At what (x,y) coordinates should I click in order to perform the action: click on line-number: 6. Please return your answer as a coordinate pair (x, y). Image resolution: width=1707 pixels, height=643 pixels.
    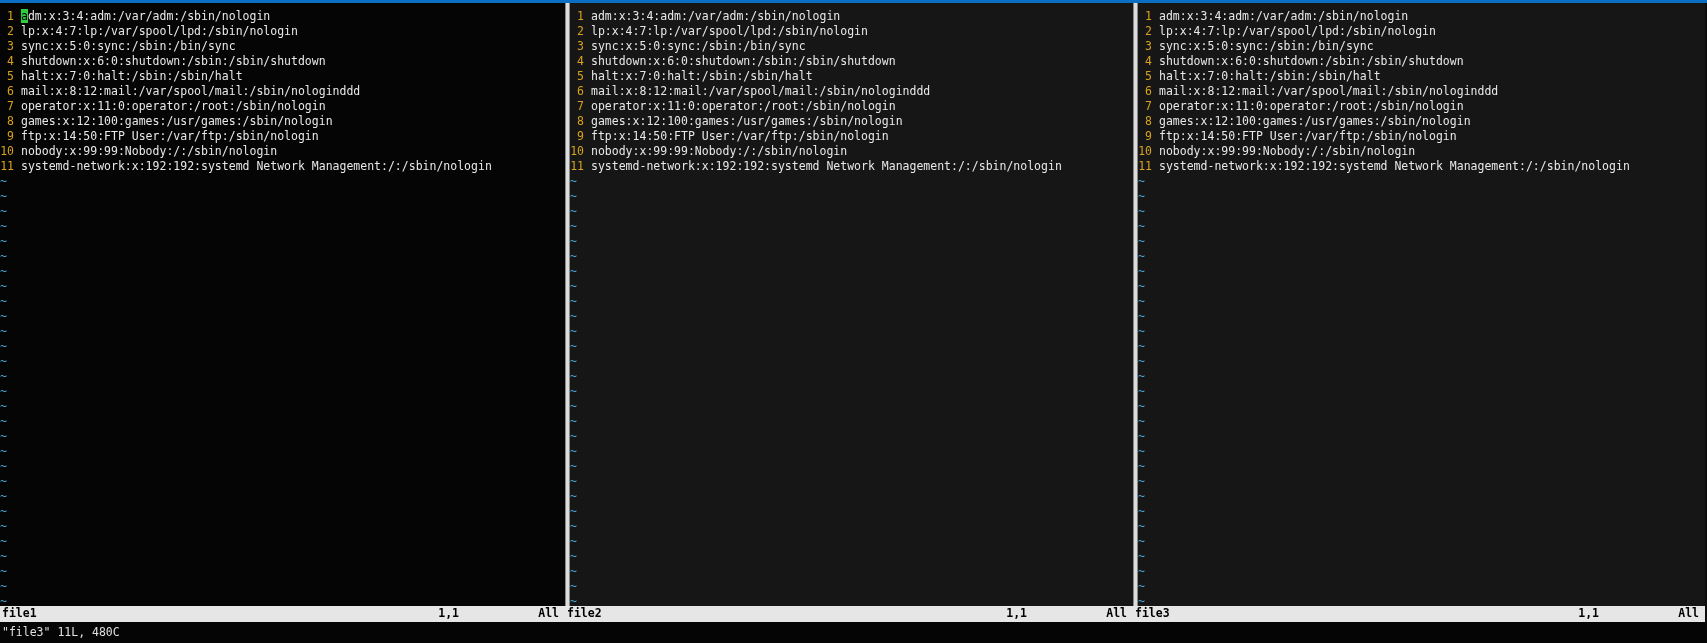
    Looking at the image, I should click on (1148, 91).